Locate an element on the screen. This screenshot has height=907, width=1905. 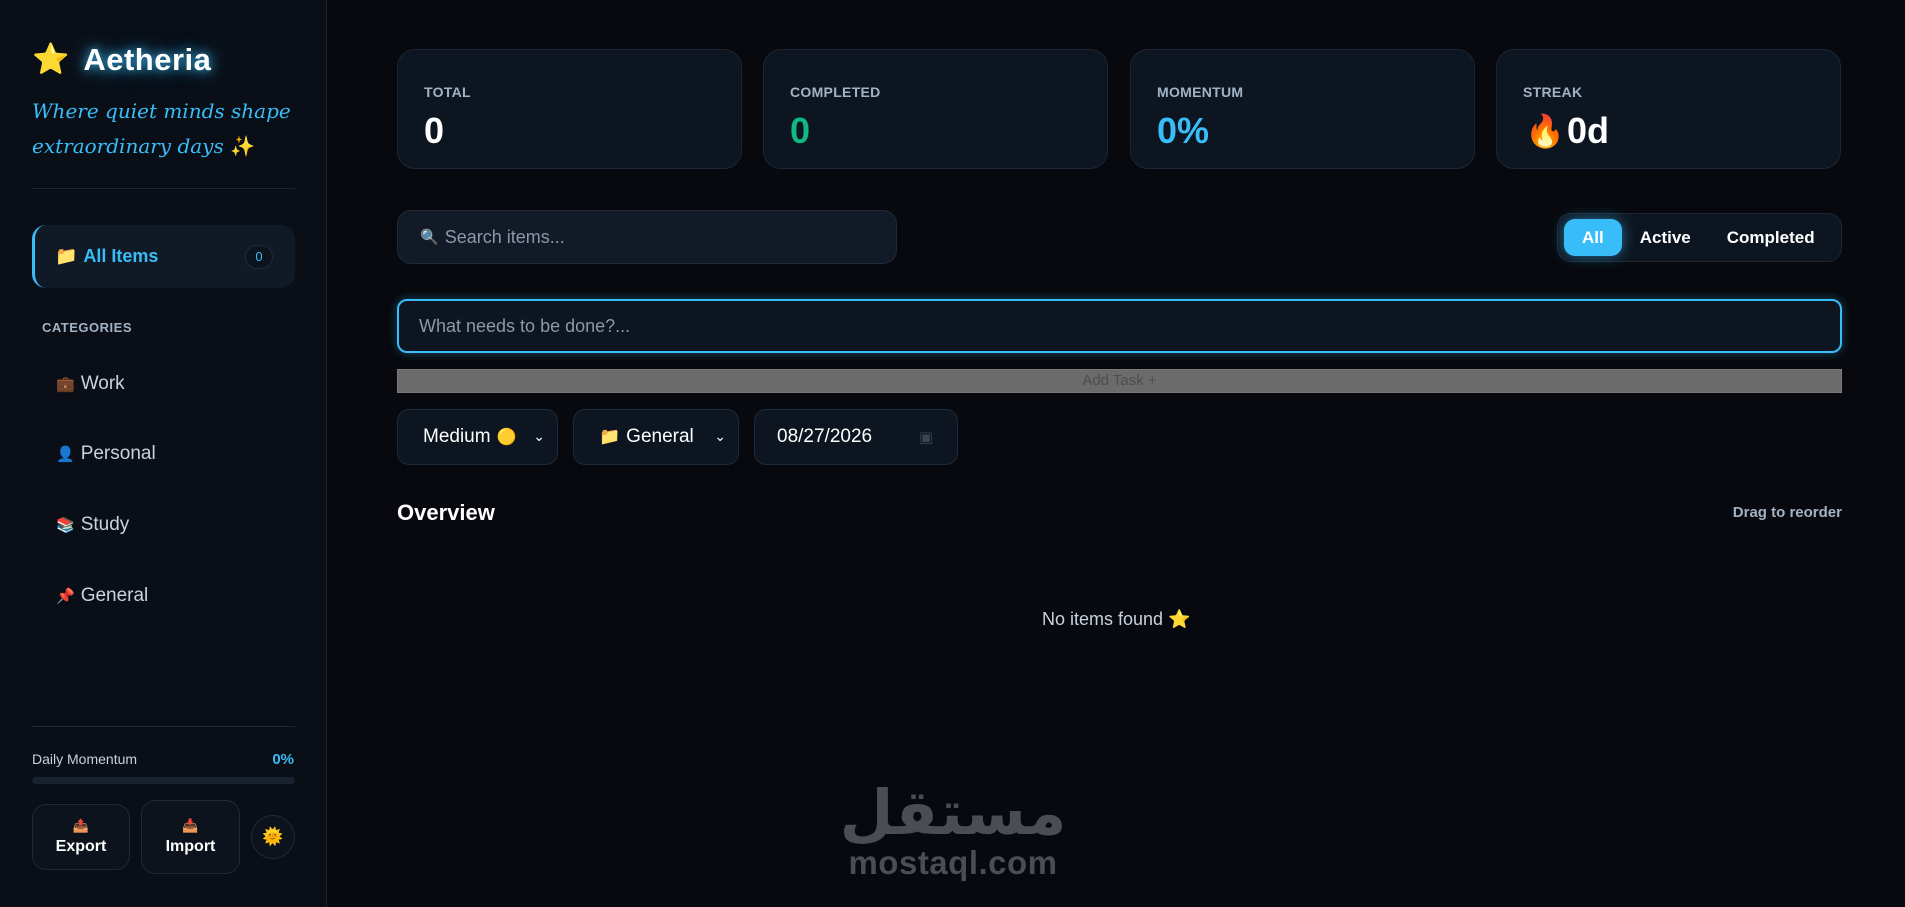
sidebar-item-study: 📚 Study is located at coordinates (92, 525).